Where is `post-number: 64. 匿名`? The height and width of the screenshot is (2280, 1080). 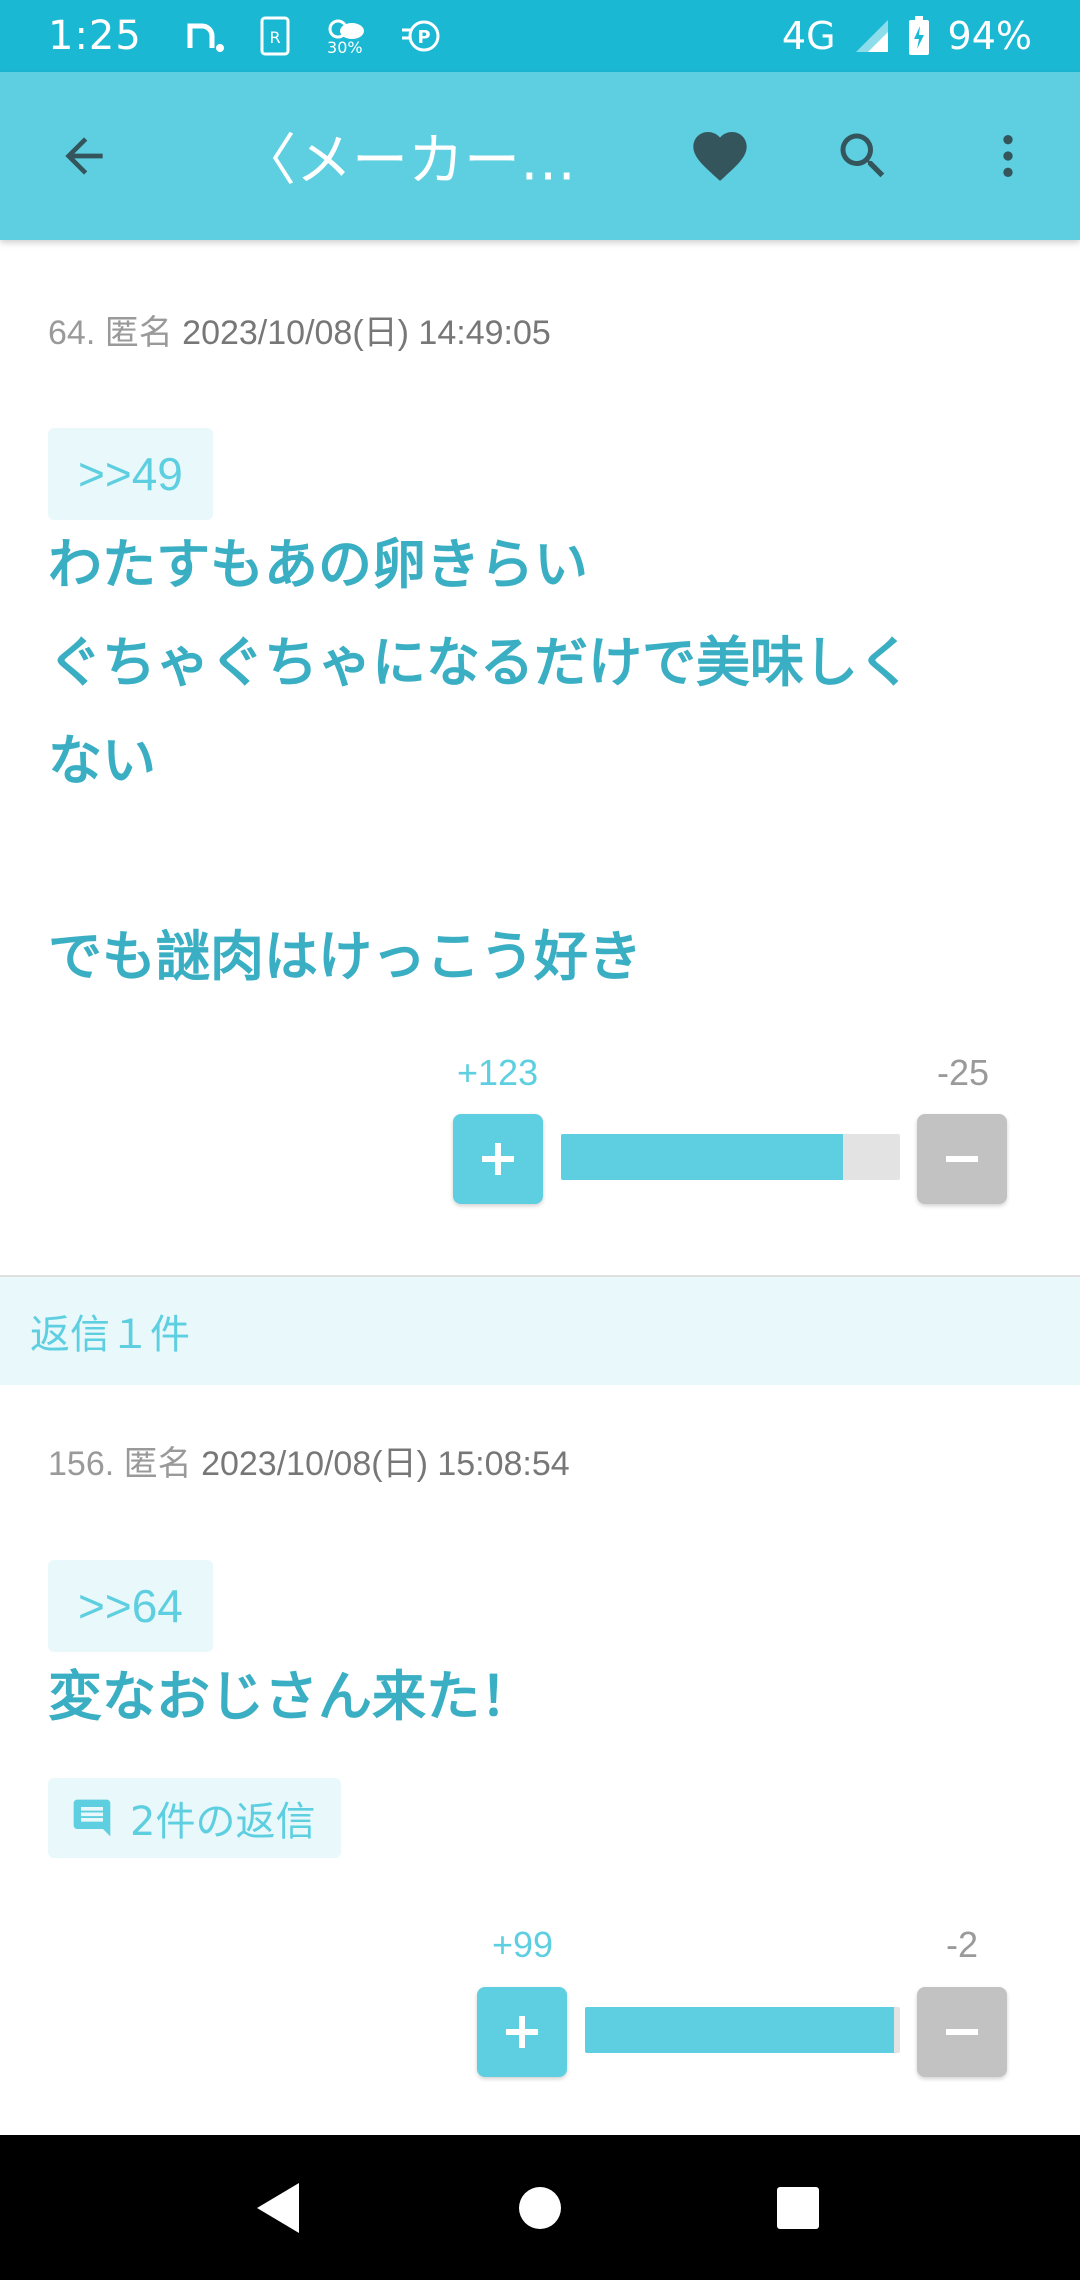 post-number: 64. 匿名 is located at coordinates (110, 333).